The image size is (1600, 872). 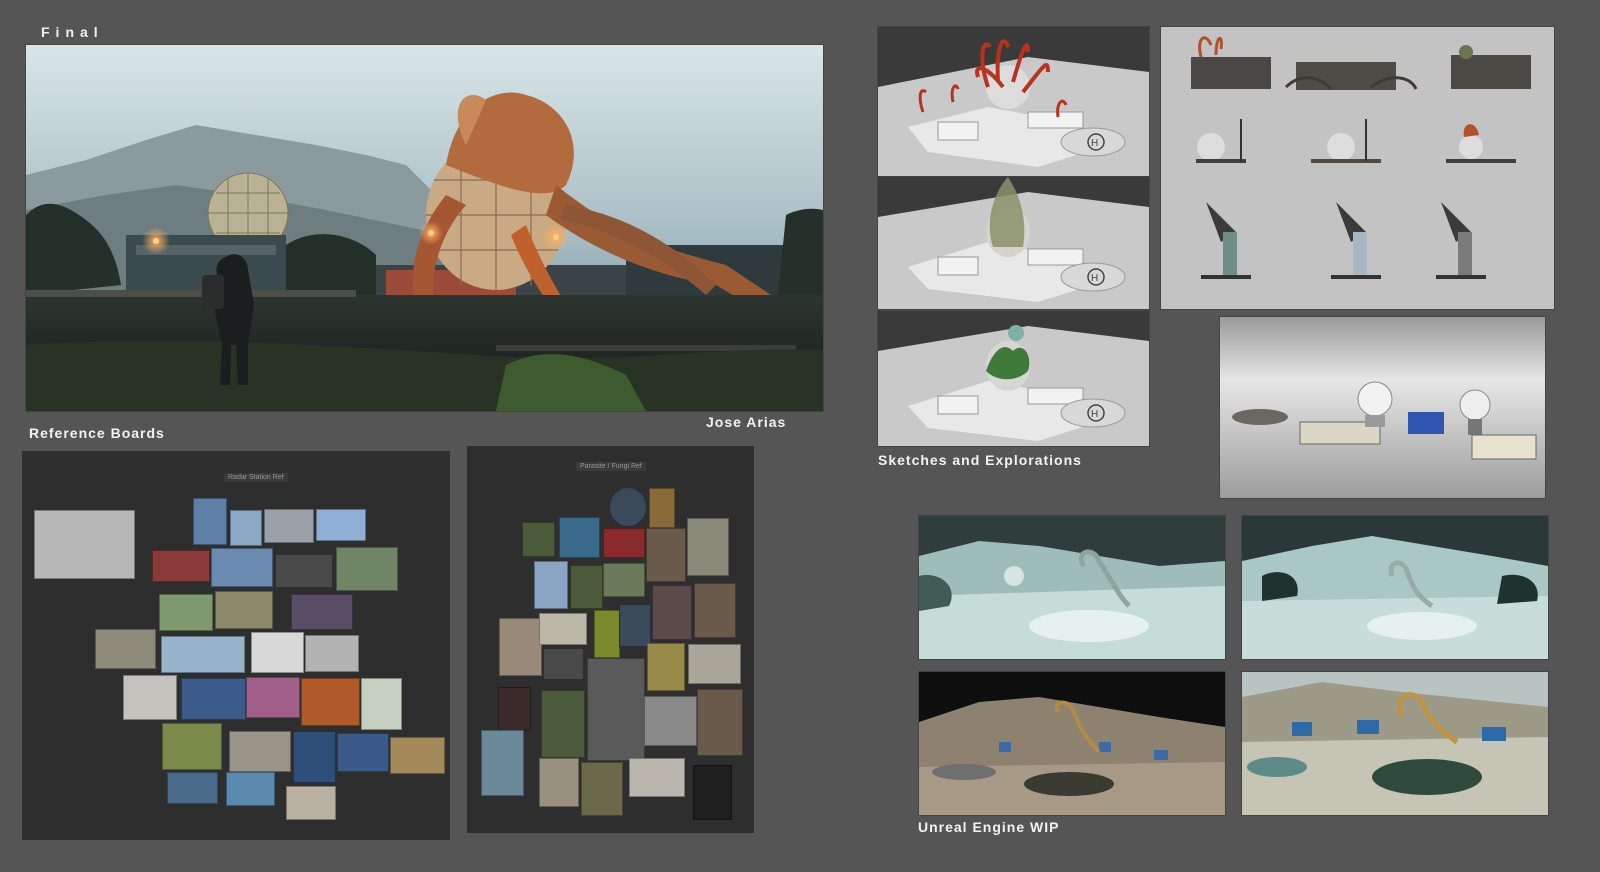 I want to click on station-blockout-render, so click(x=1382, y=407).